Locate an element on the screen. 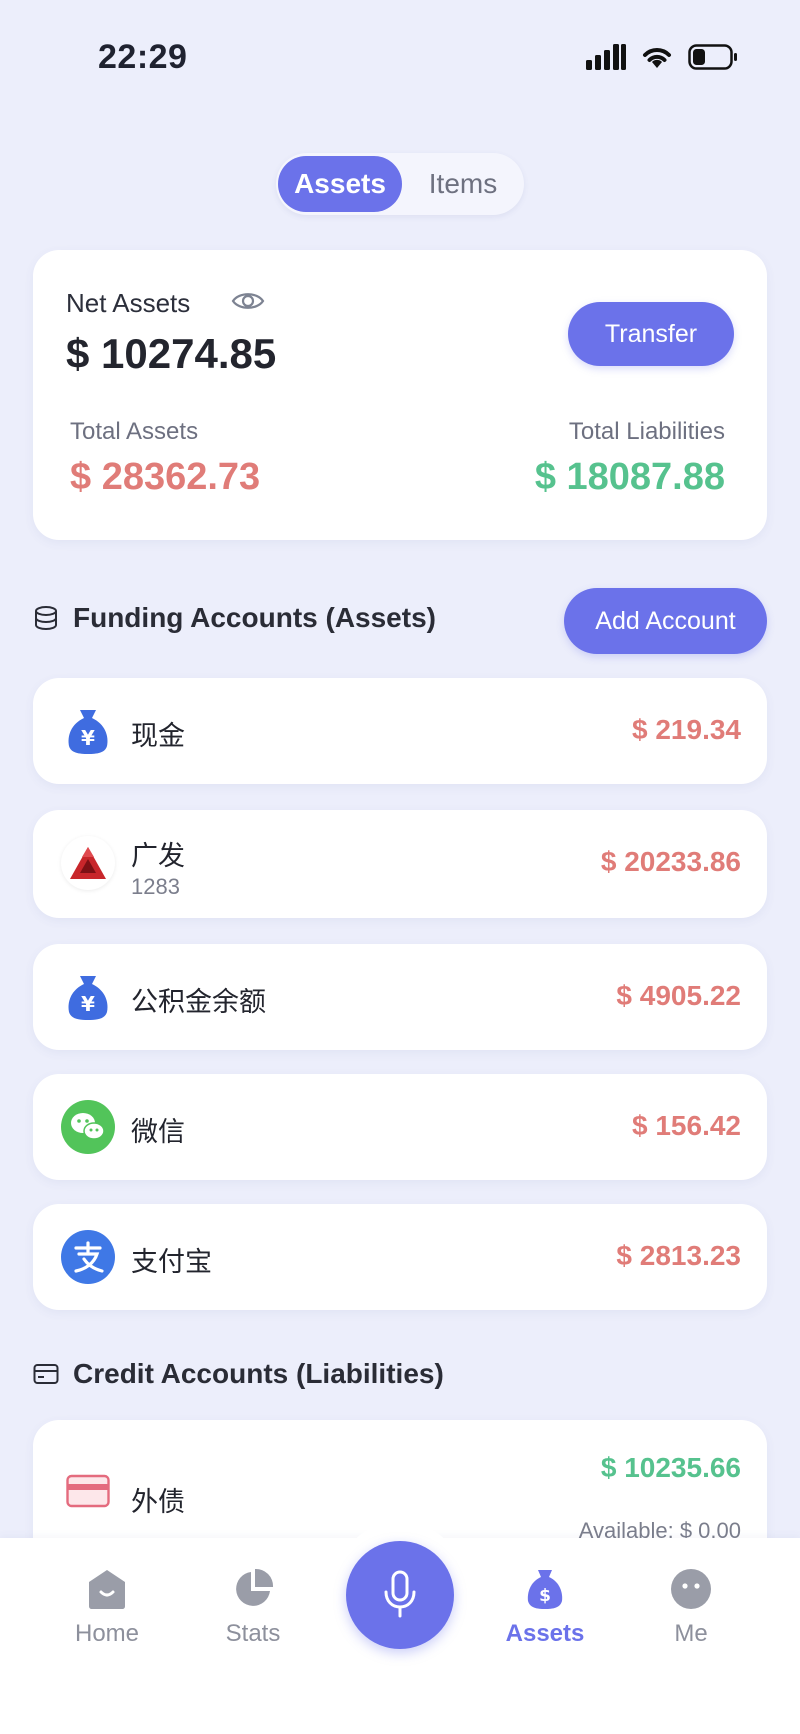 The width and height of the screenshot is (800, 1734). transfer-button: Transfer is located at coordinates (651, 334).